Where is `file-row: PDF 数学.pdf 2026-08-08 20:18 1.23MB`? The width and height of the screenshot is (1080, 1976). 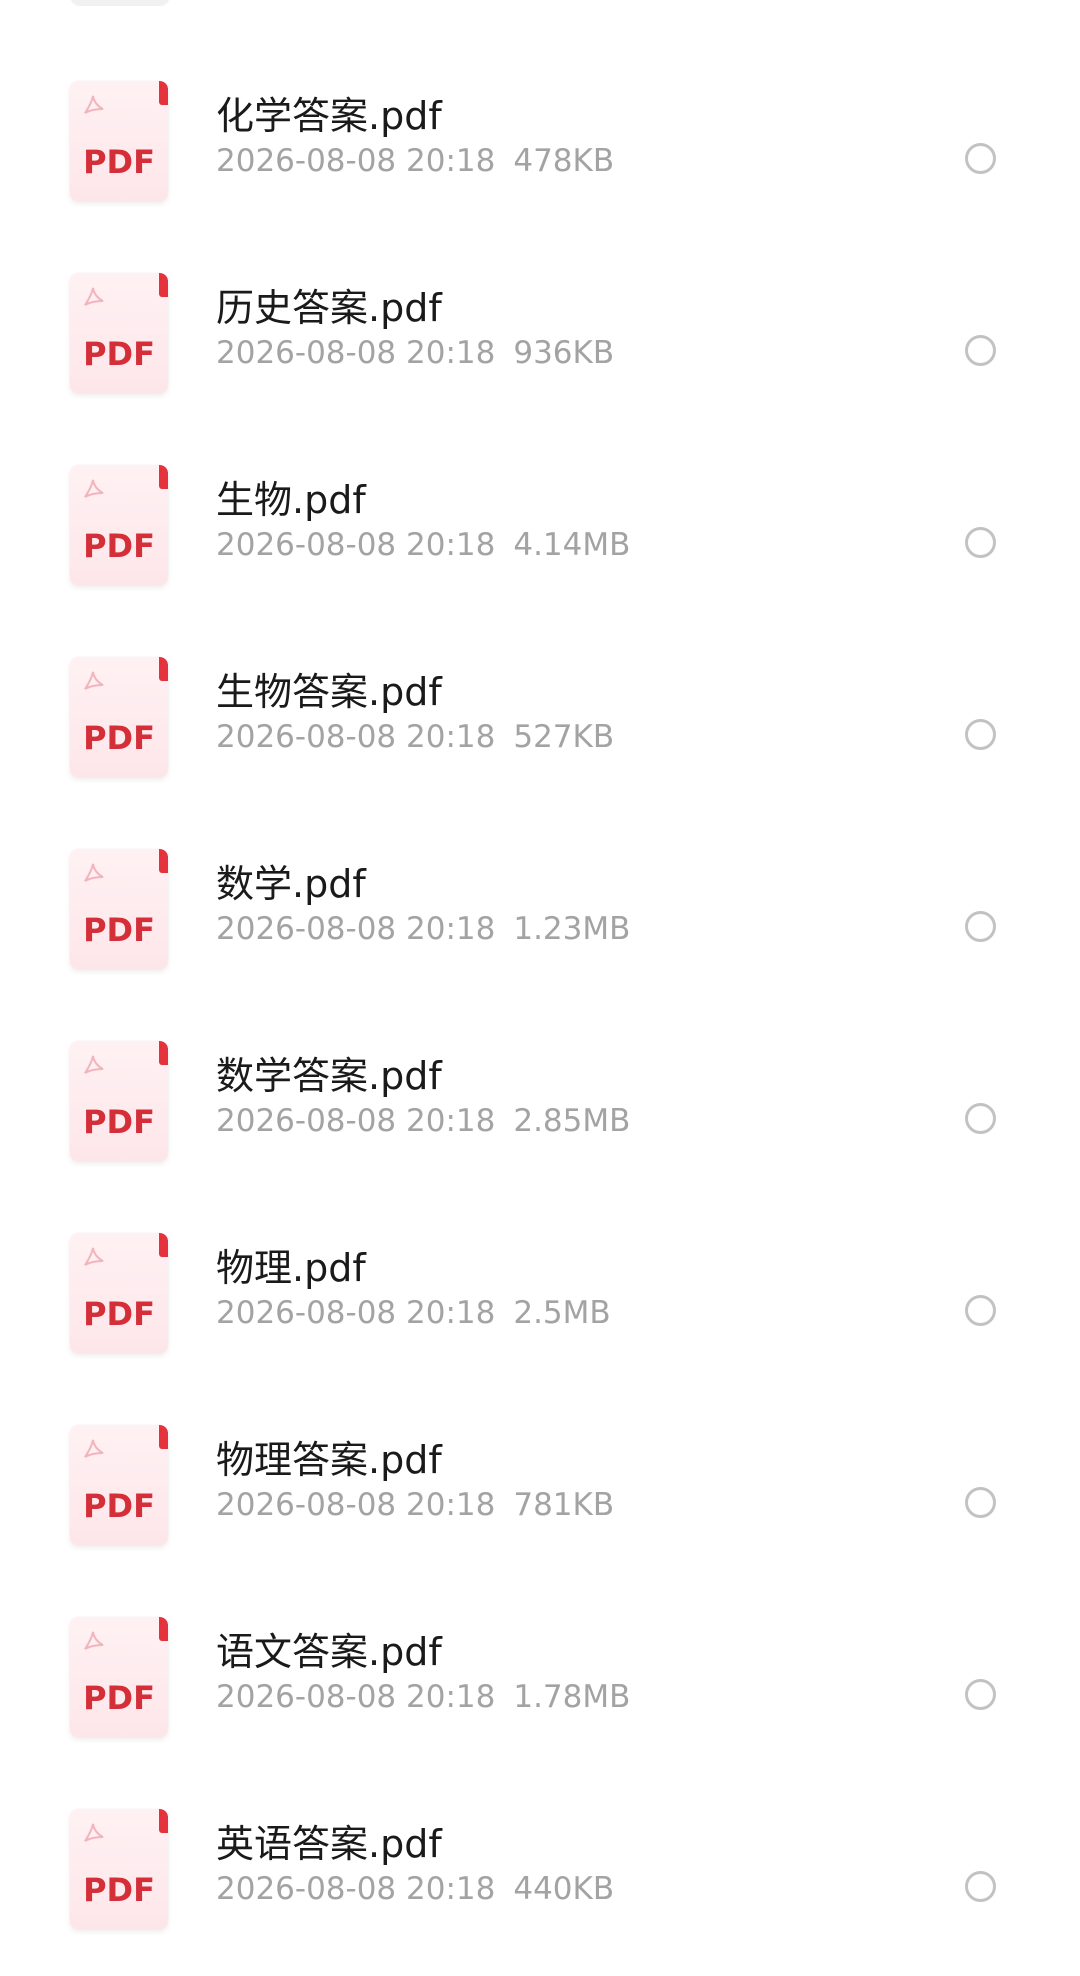 file-row: PDF 数学.pdf 2026-08-08 20:18 1.23MB is located at coordinates (540, 904).